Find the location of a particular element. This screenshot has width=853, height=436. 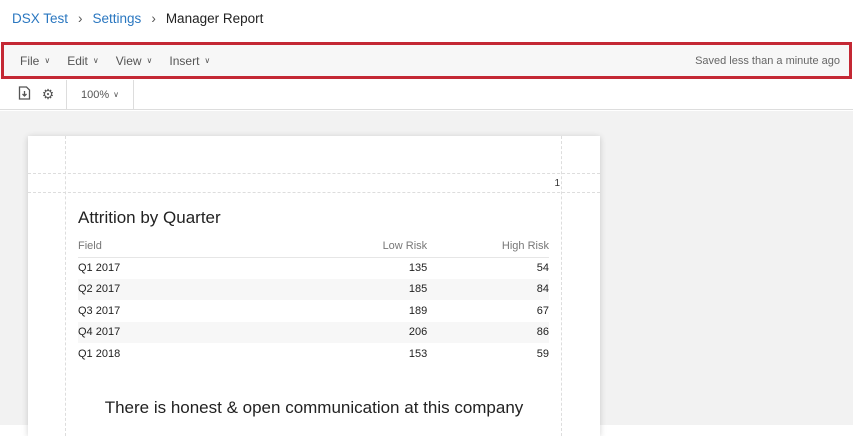

breadcrumb: DSX Test › Settings › Manager Report is located at coordinates (137, 18).